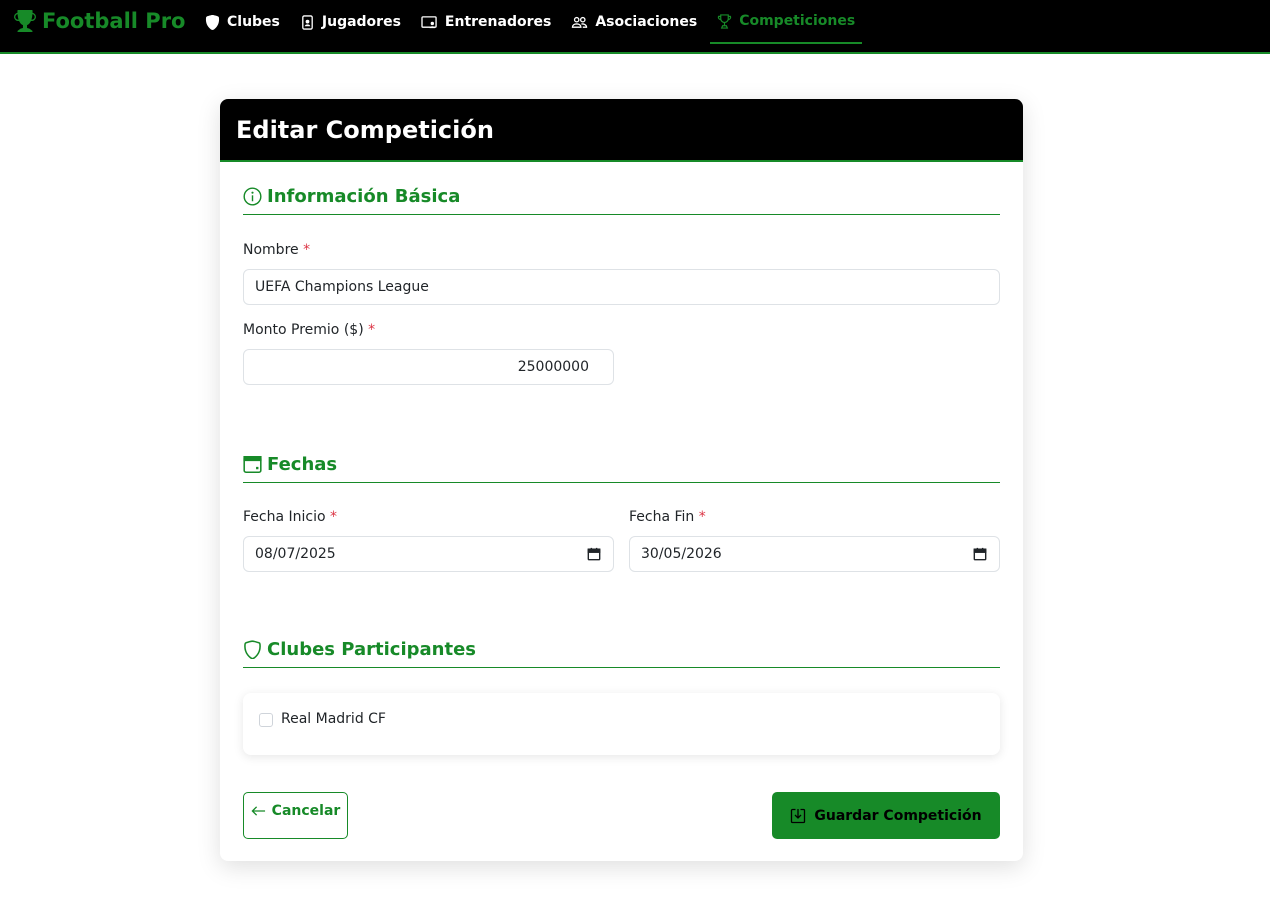 This screenshot has height=911, width=1270. What do you see at coordinates (621, 287) in the screenshot?
I see `nombre-input: UEFA Champions League` at bounding box center [621, 287].